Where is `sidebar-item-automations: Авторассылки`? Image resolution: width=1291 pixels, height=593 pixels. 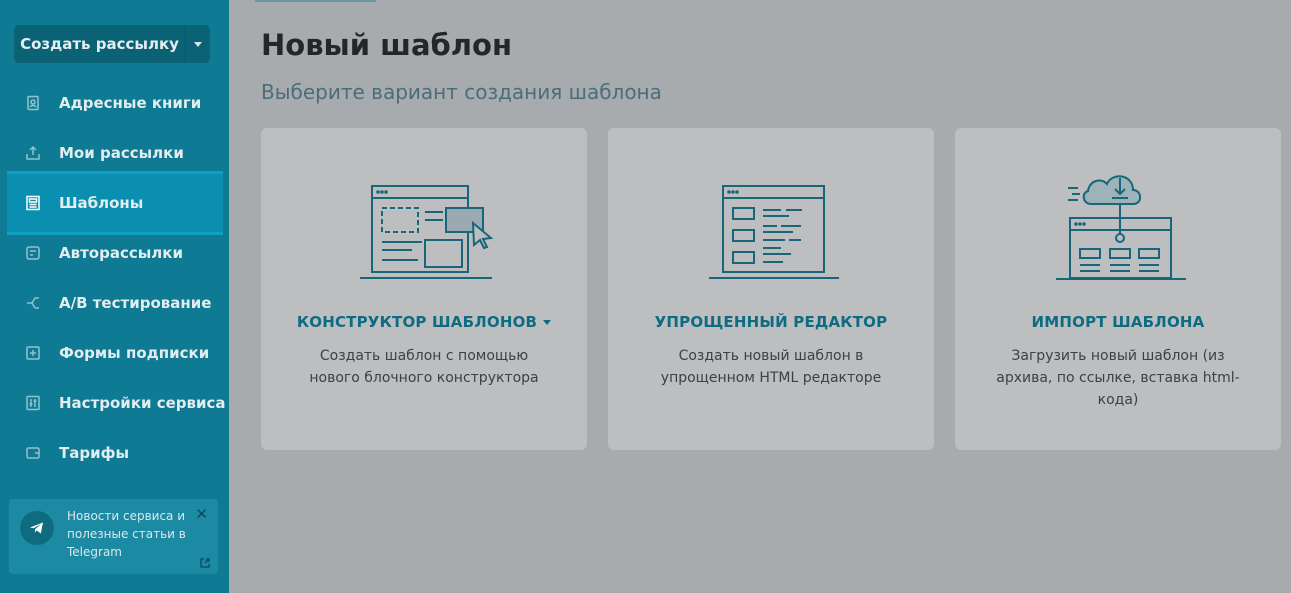 sidebar-item-automations: Авторассылки is located at coordinates (114, 253).